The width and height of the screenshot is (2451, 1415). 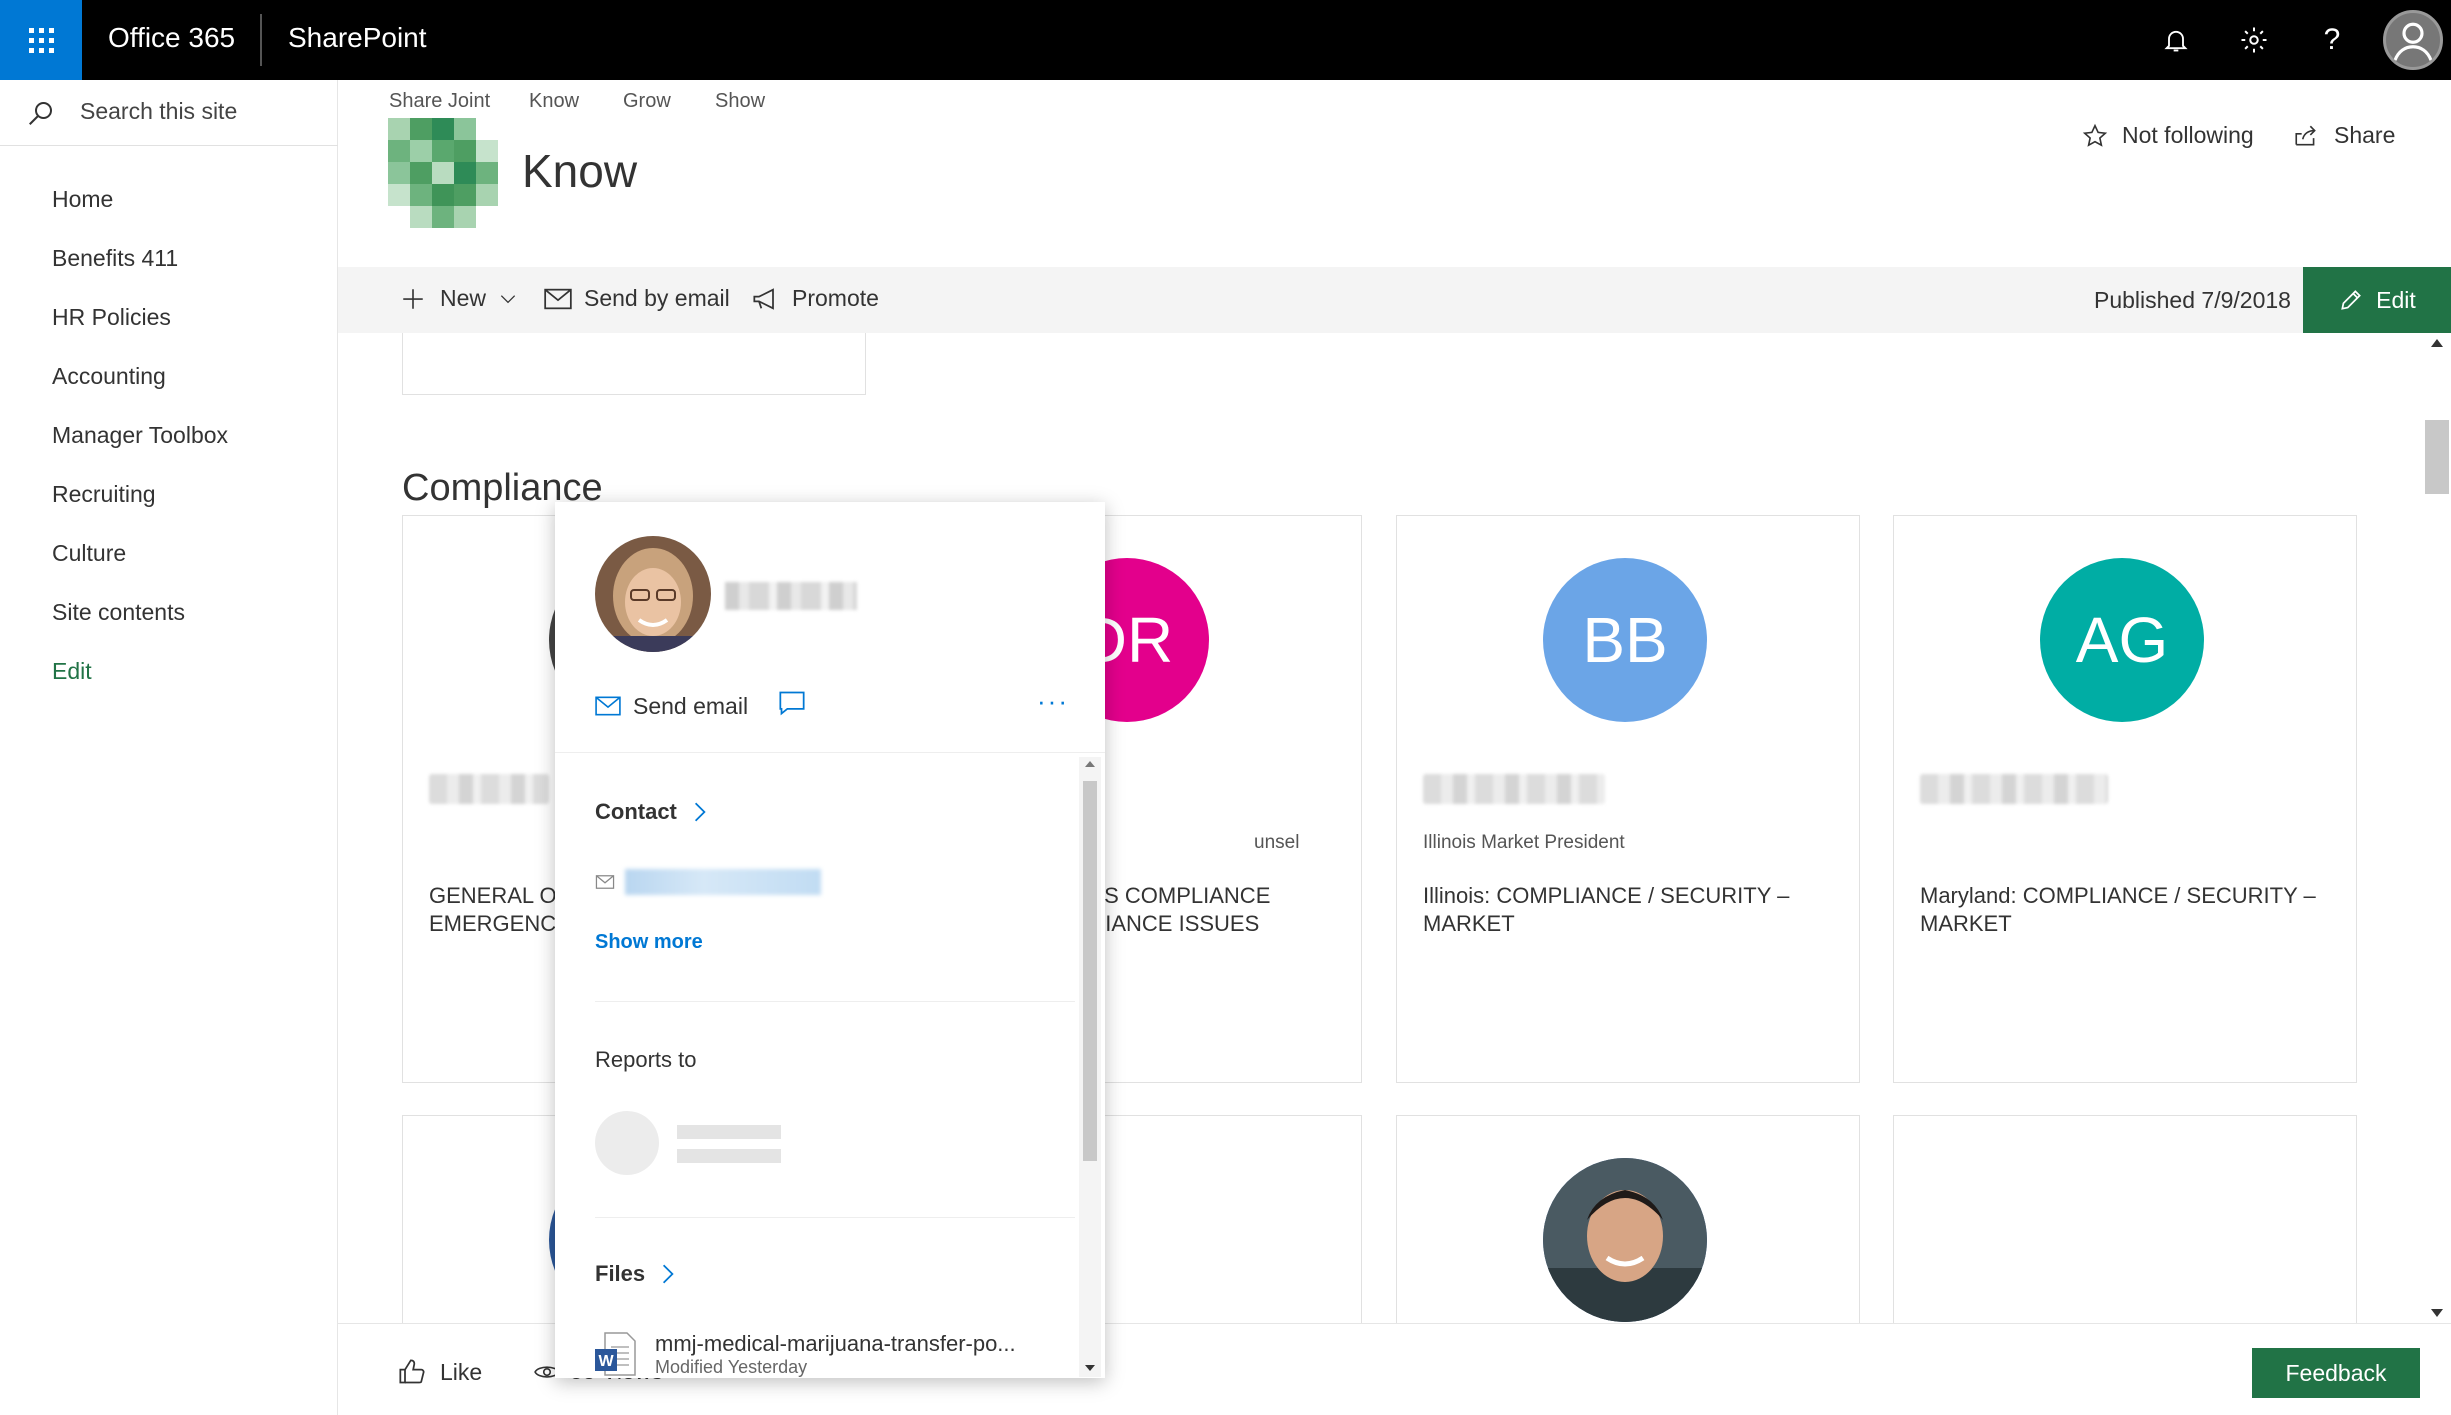 I want to click on person-avatar: JC, so click(x=2122, y=1240).